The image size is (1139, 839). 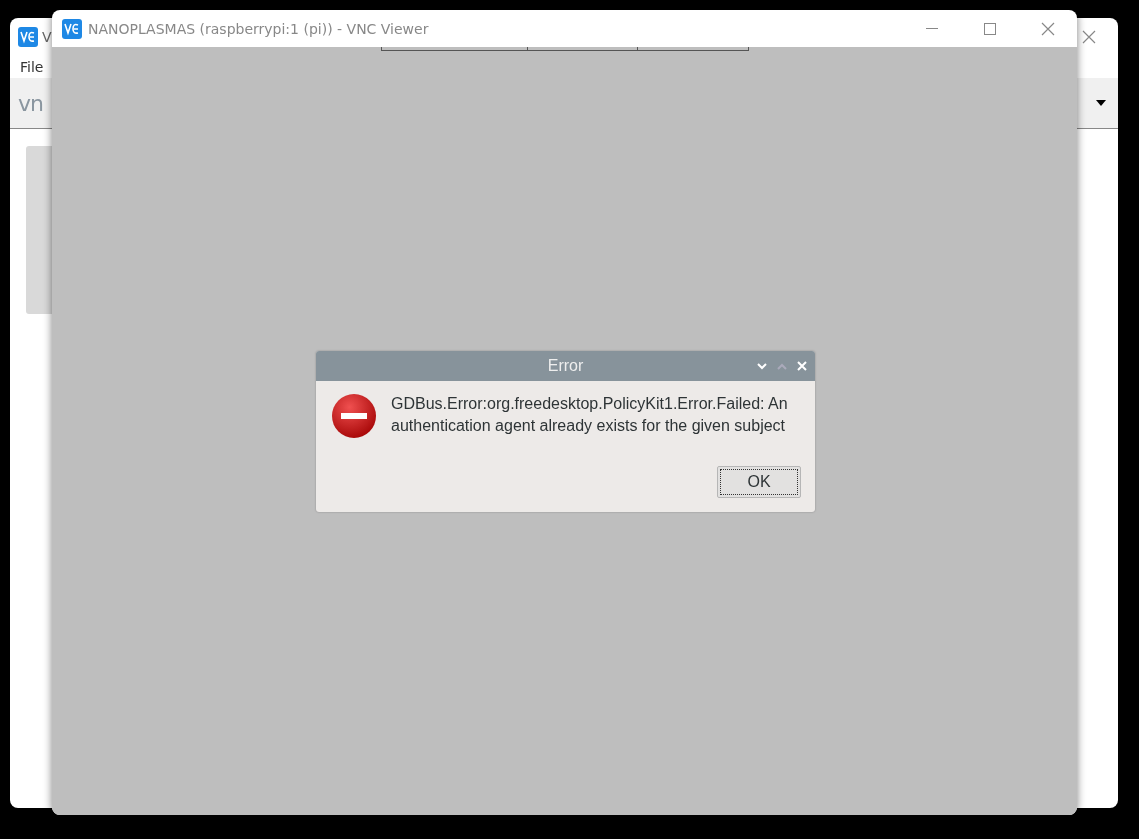 I want to click on ok-button: OK, so click(x=759, y=482).